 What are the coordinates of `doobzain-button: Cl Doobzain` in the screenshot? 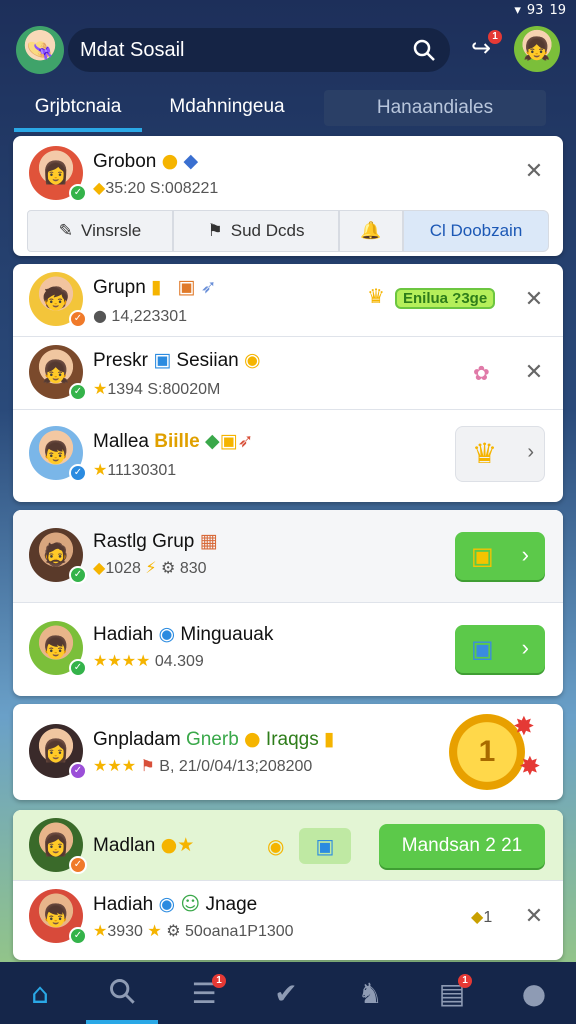 It's located at (476, 231).